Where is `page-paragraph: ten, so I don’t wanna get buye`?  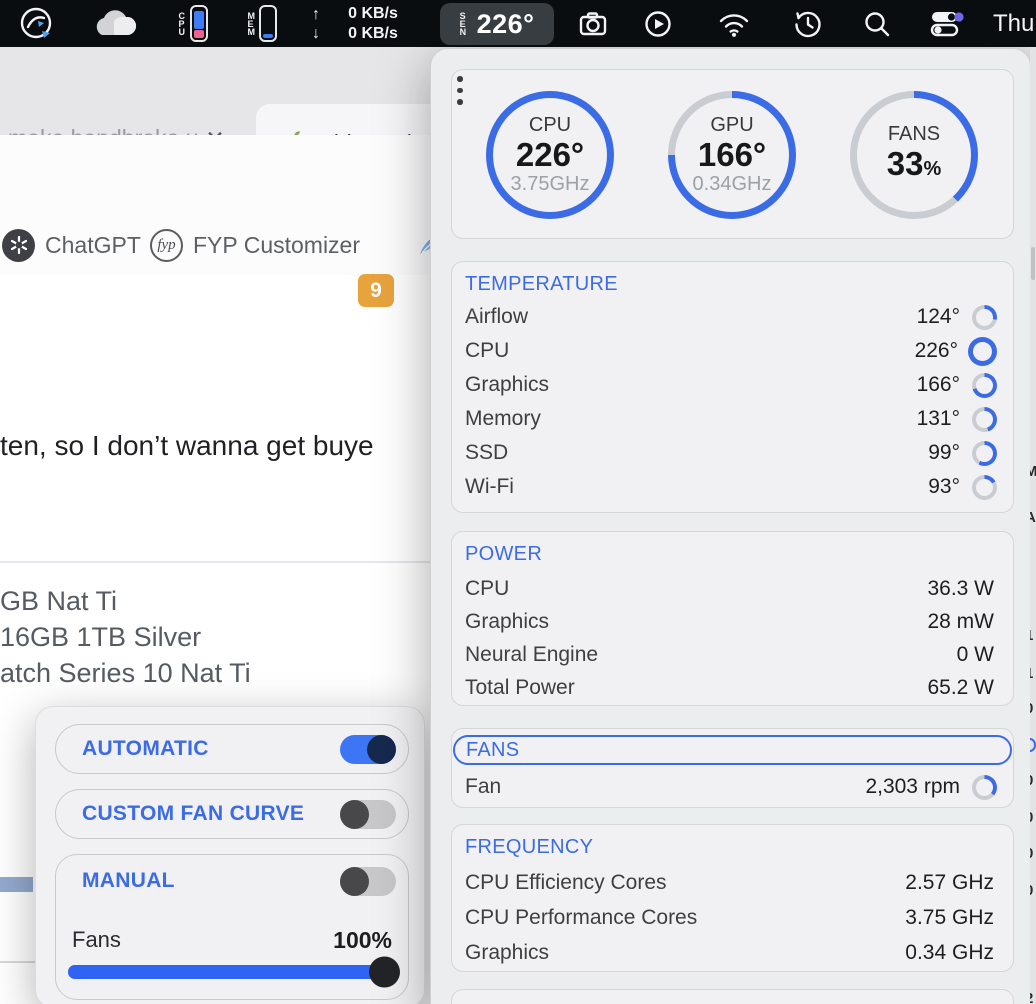
page-paragraph: ten, so I don’t wanna get buye is located at coordinates (187, 445).